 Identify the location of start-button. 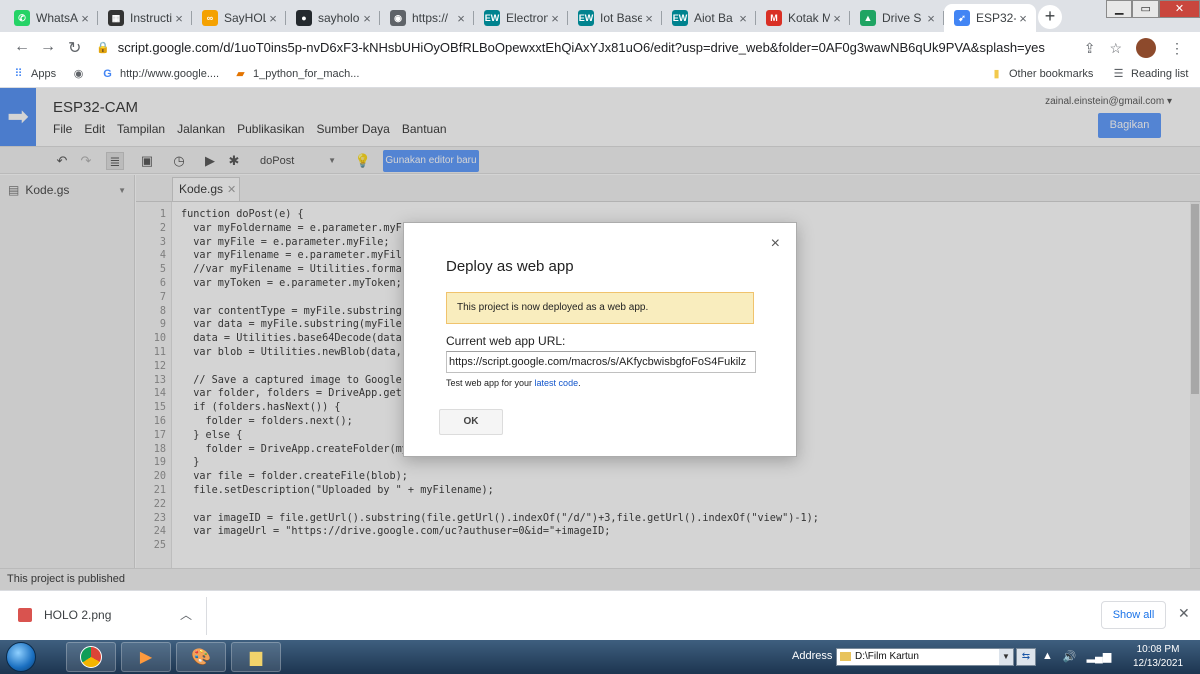
(21, 657).